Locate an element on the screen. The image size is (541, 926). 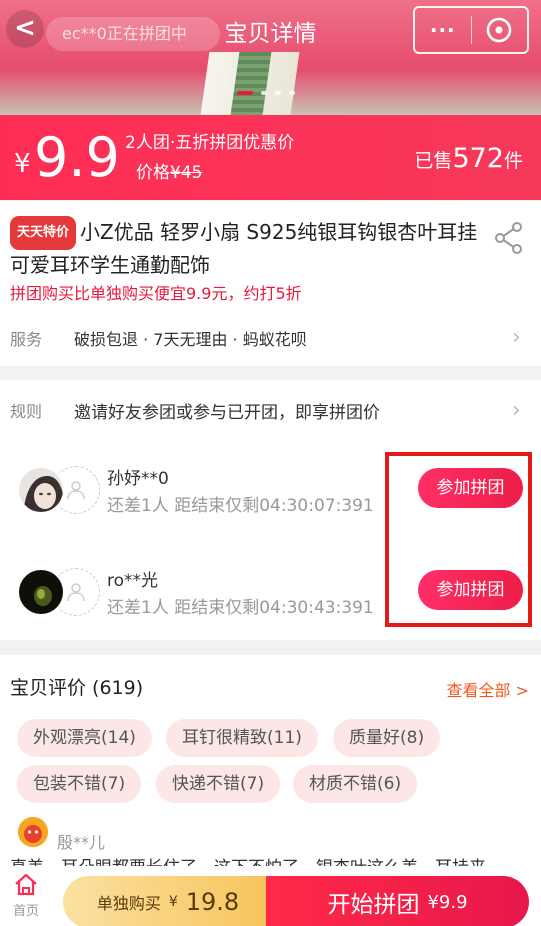
reviewer-name: 殷**儿 is located at coordinates (81, 842).